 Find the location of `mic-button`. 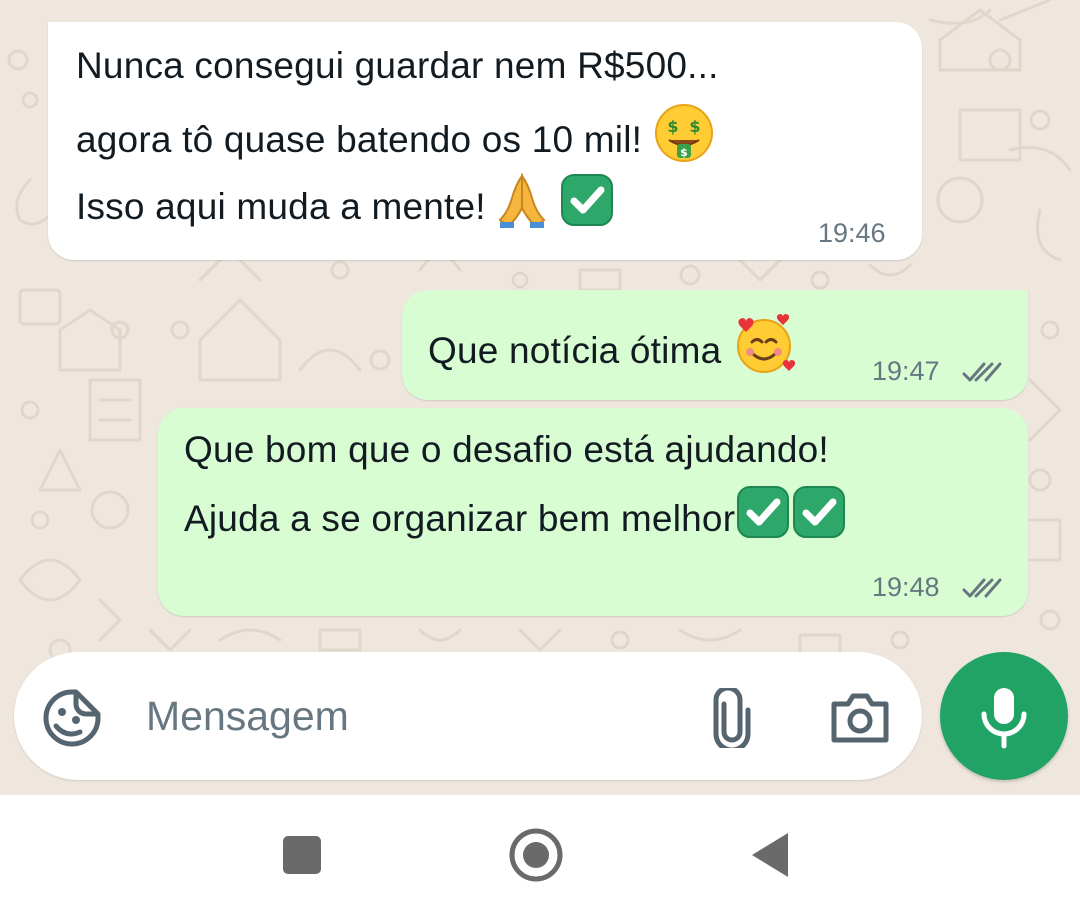

mic-button is located at coordinates (1004, 716).